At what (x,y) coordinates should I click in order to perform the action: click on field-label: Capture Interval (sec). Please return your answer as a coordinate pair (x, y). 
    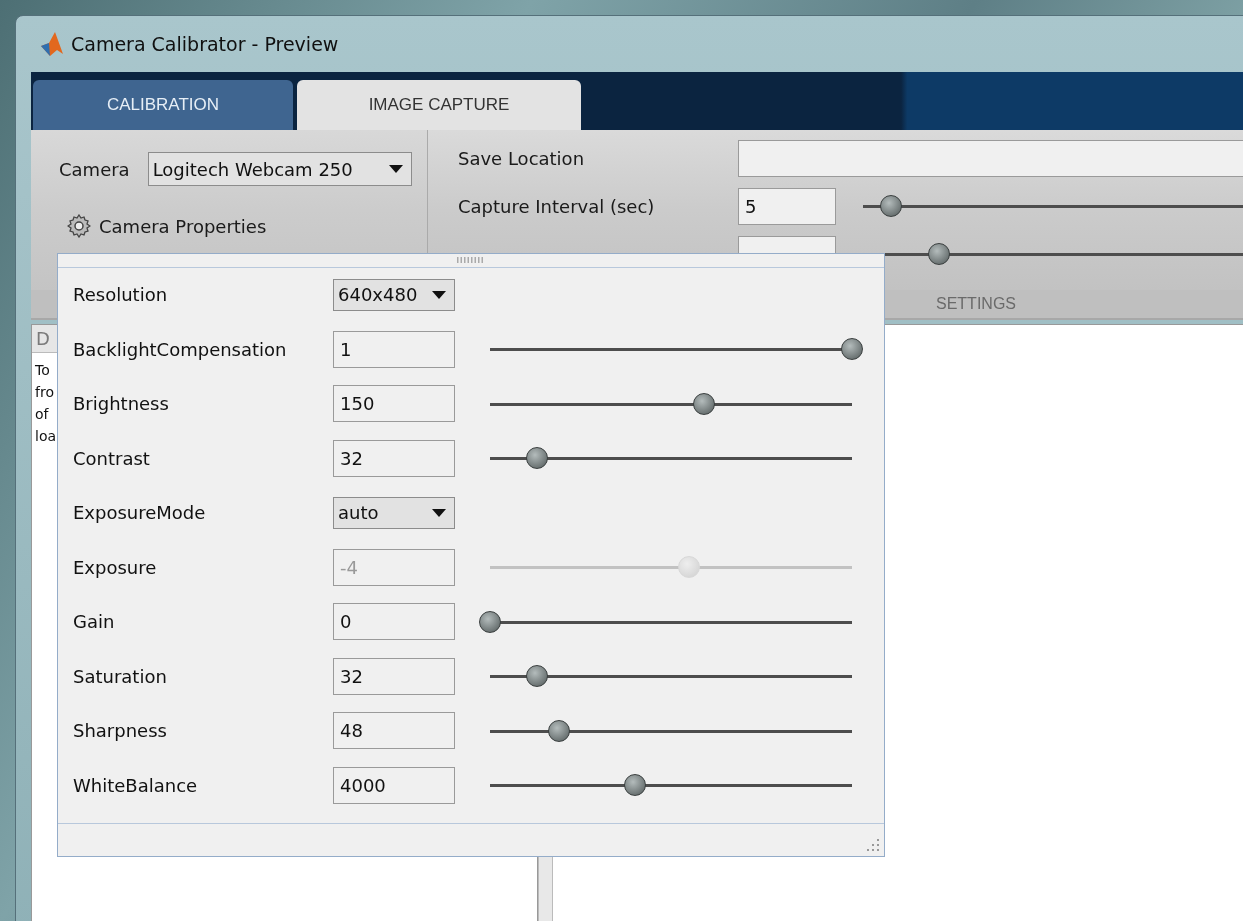
    Looking at the image, I should click on (556, 206).